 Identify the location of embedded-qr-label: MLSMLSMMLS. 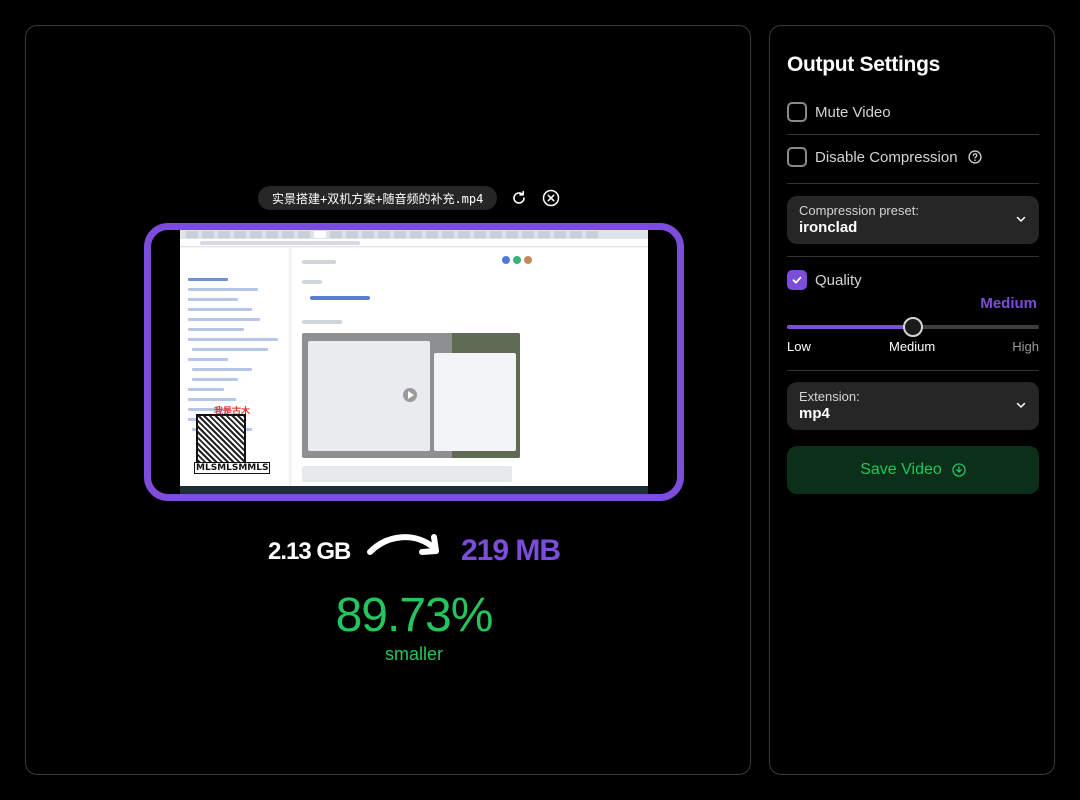
(232, 468).